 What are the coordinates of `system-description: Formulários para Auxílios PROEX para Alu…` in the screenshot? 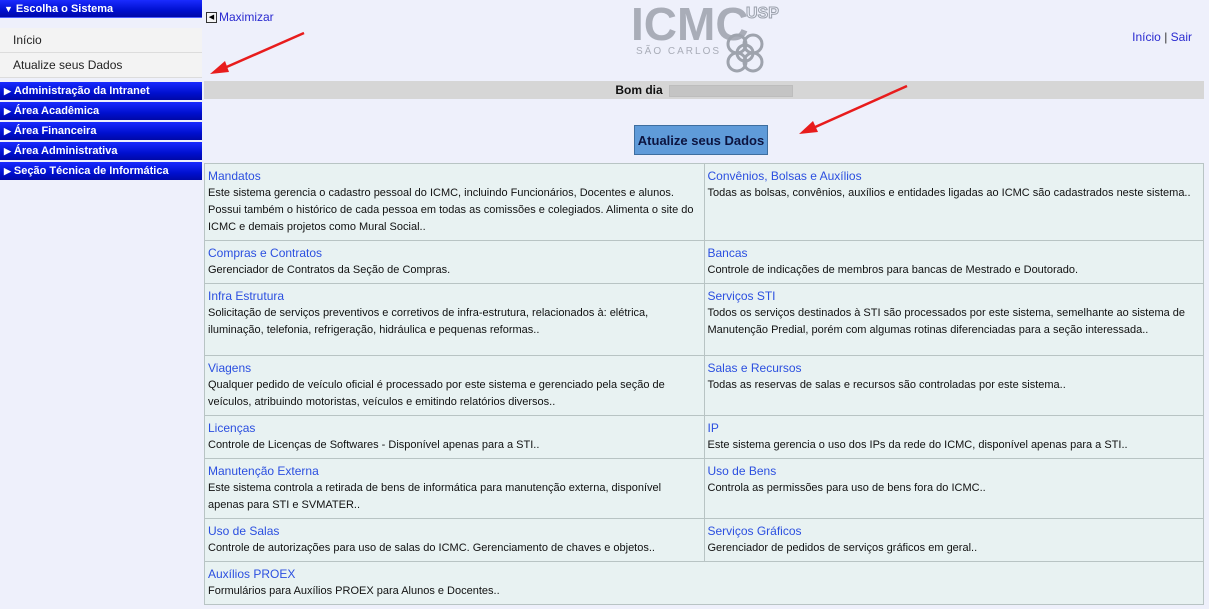 It's located at (354, 591).